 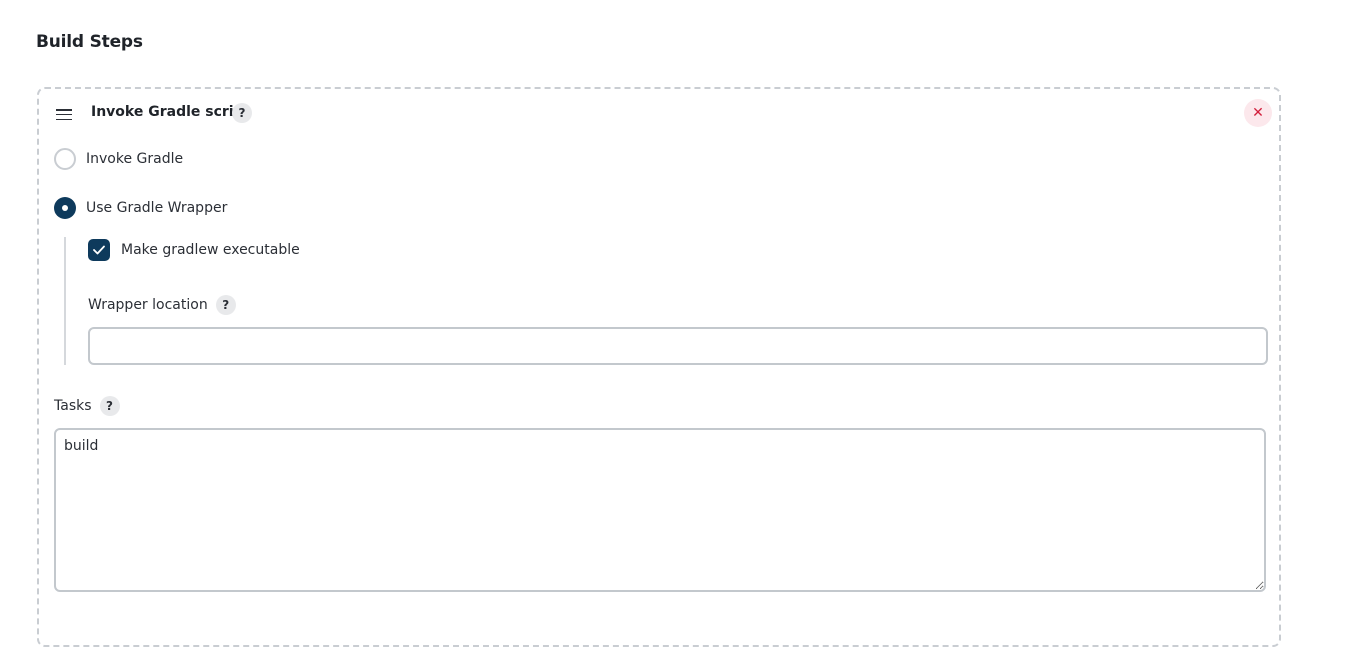 What do you see at coordinates (64, 115) in the screenshot?
I see `drag-handle-icon` at bounding box center [64, 115].